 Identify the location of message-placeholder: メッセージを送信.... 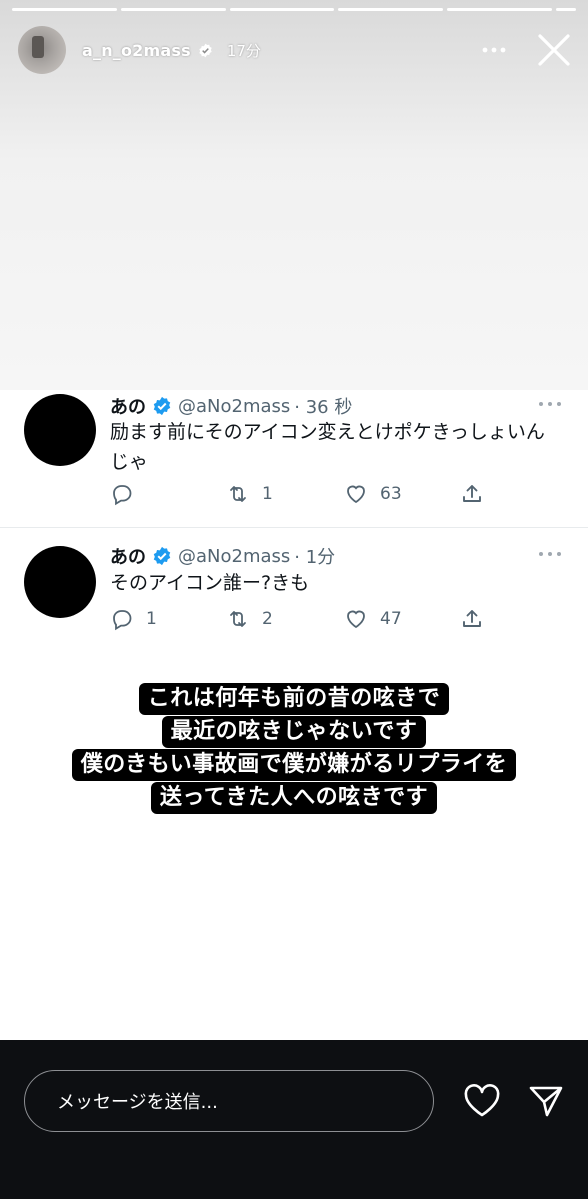
(137, 1102).